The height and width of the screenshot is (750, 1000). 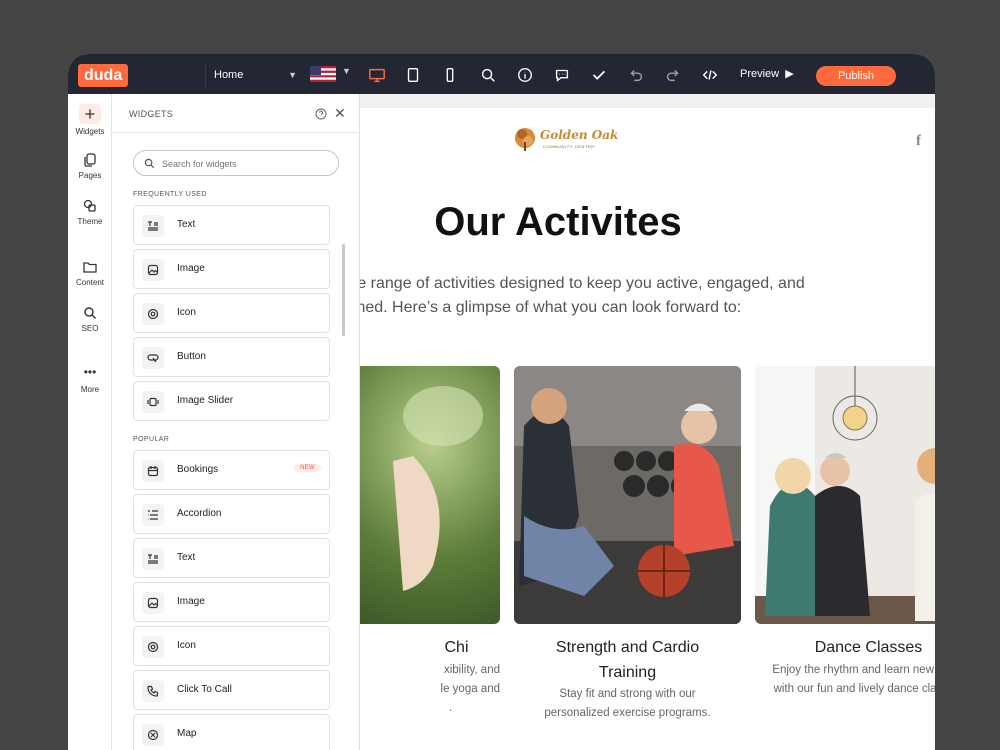 I want to click on card-title: Dance Classes, so click(x=868, y=647).